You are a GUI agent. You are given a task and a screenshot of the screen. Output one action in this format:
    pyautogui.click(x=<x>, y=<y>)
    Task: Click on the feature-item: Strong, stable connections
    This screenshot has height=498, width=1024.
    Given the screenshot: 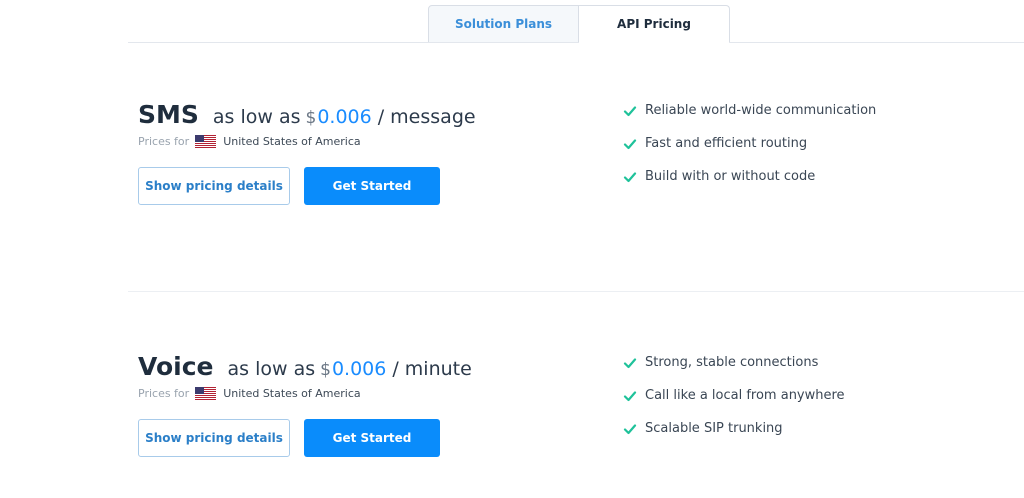 What is the action you would take?
    pyautogui.click(x=734, y=362)
    